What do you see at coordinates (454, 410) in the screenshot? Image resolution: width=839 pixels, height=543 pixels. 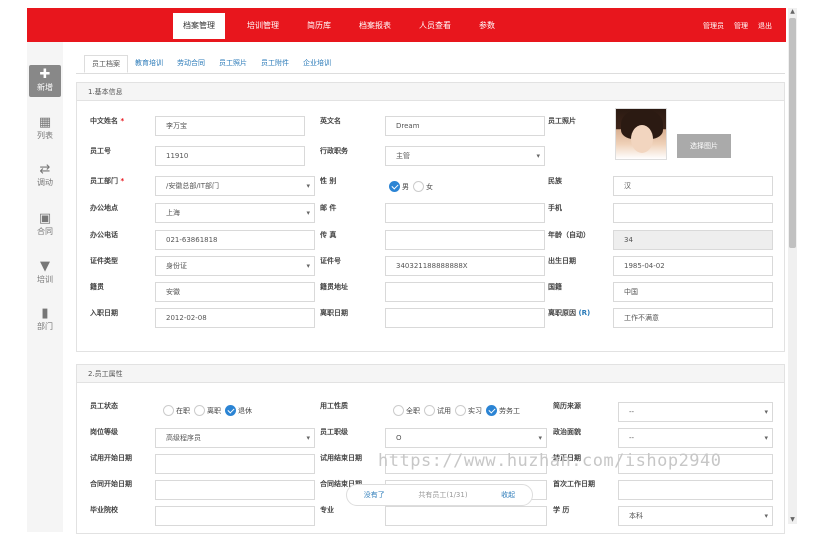 I see `emp-type-radio-group: 全职 试用 实习 劳务工` at bounding box center [454, 410].